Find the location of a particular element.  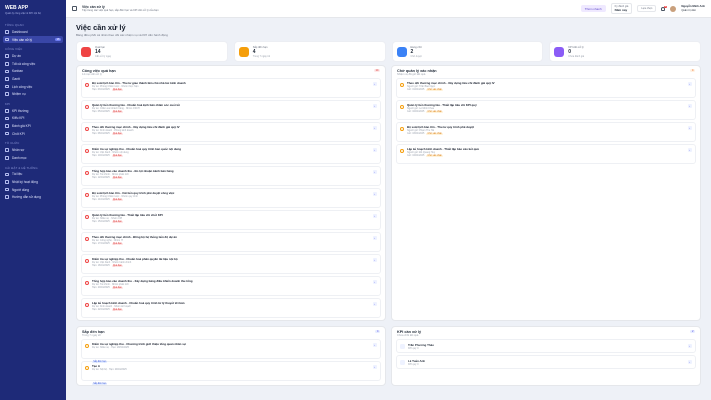

bell-icon: 3 is located at coordinates (664, 8).